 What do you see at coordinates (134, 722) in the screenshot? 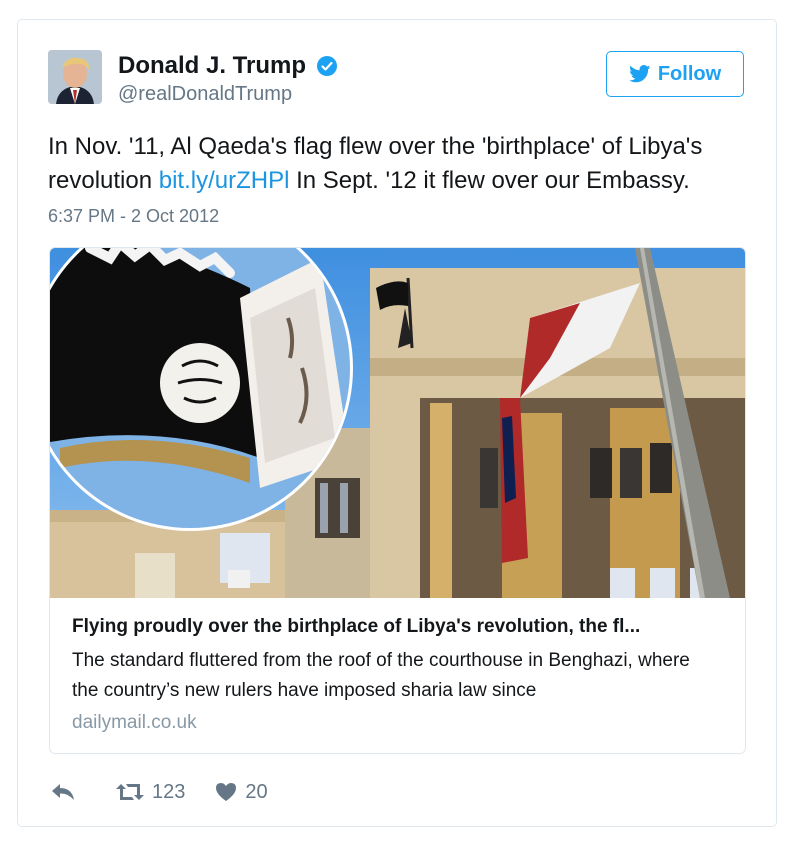
I see `card-domain: dailymail.co.uk` at bounding box center [134, 722].